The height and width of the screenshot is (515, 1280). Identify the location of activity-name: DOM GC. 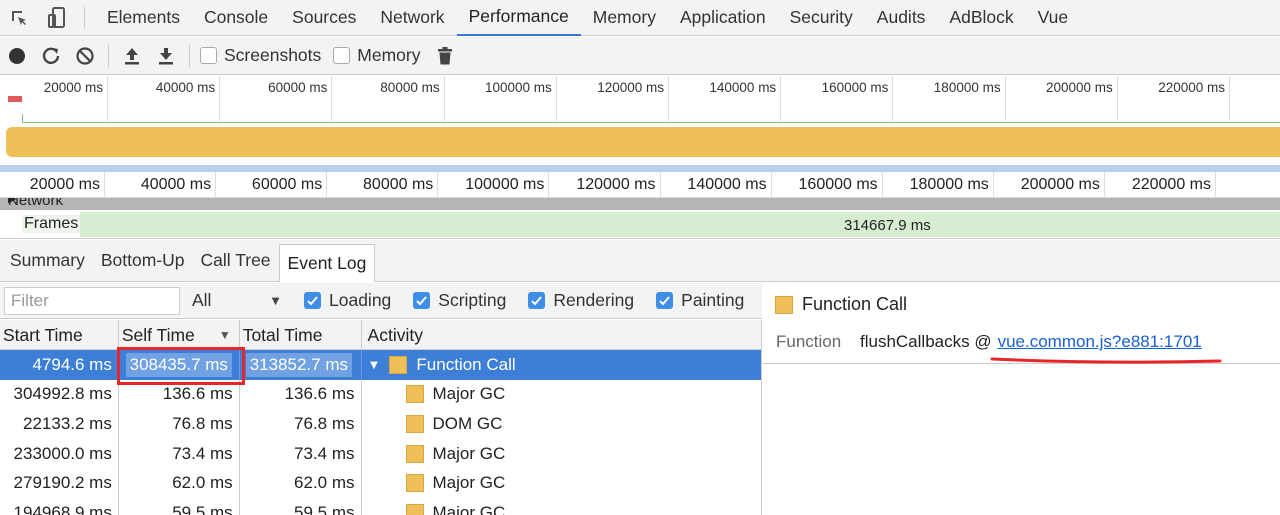
(467, 423).